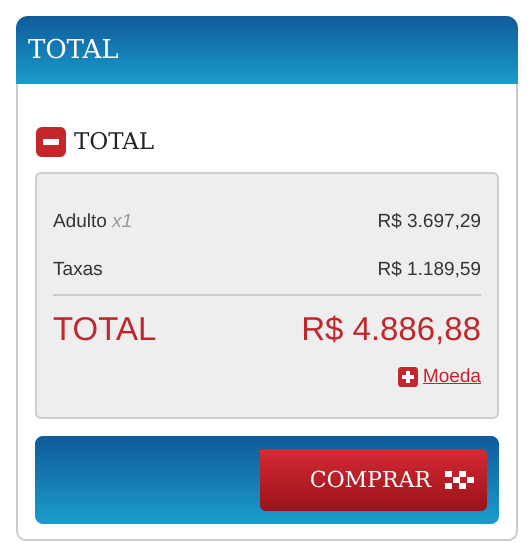 This screenshot has height=558, width=532. I want to click on panel-title: TOTAL, so click(73, 50).